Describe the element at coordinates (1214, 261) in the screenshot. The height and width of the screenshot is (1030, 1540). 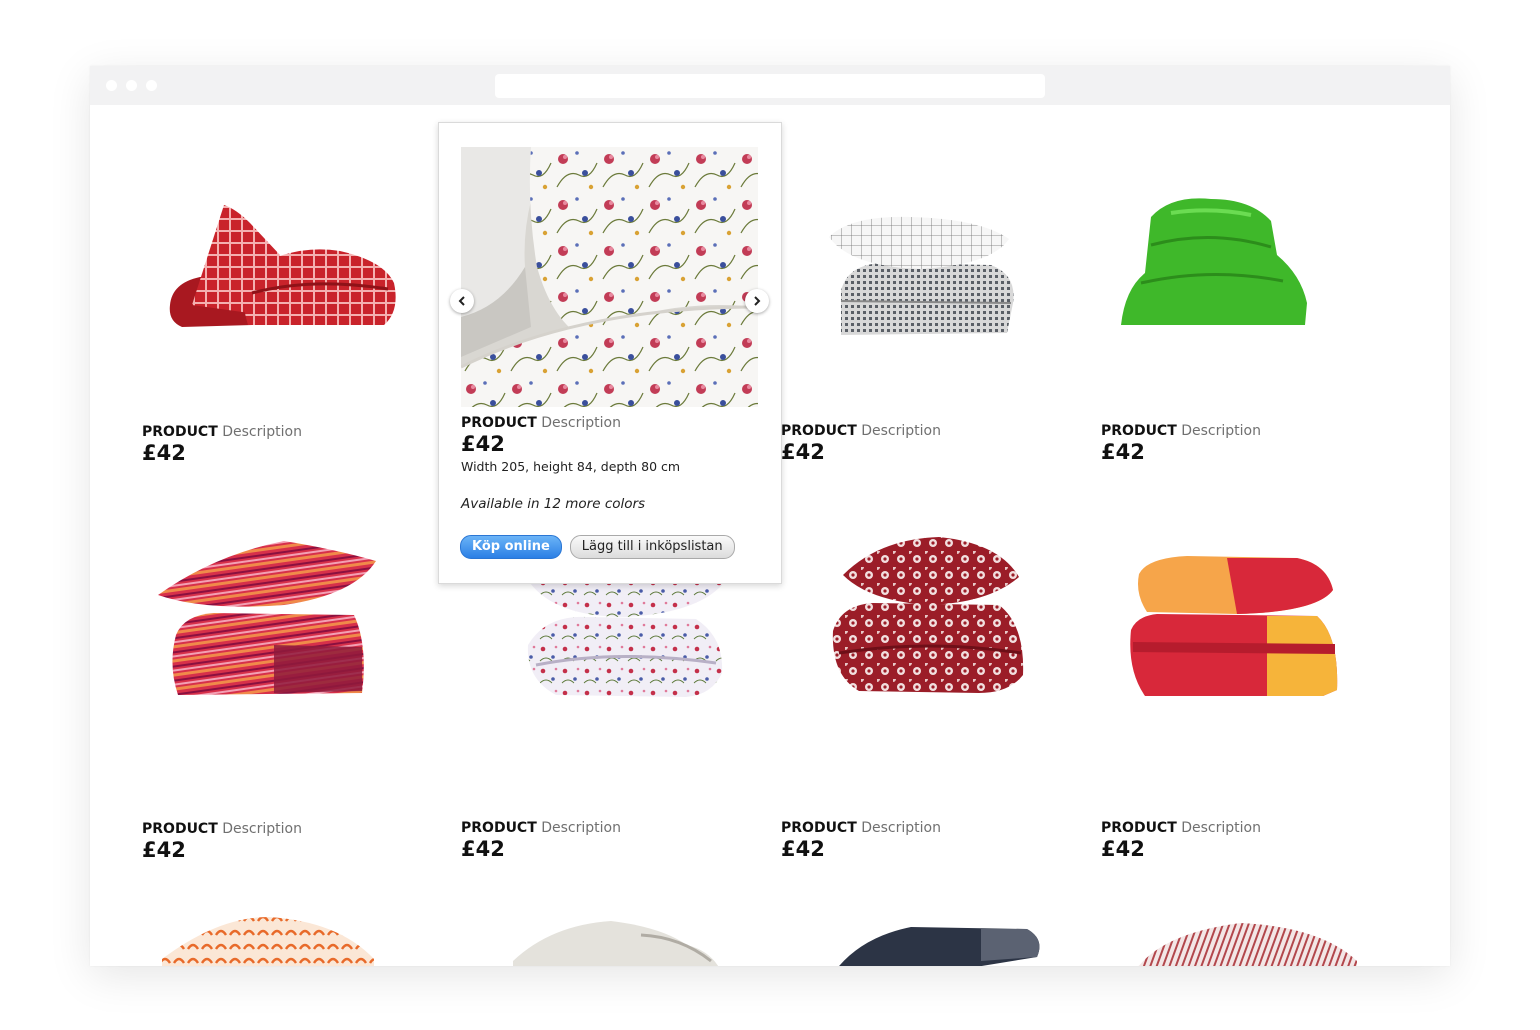
I see `green-duvet-image` at that location.